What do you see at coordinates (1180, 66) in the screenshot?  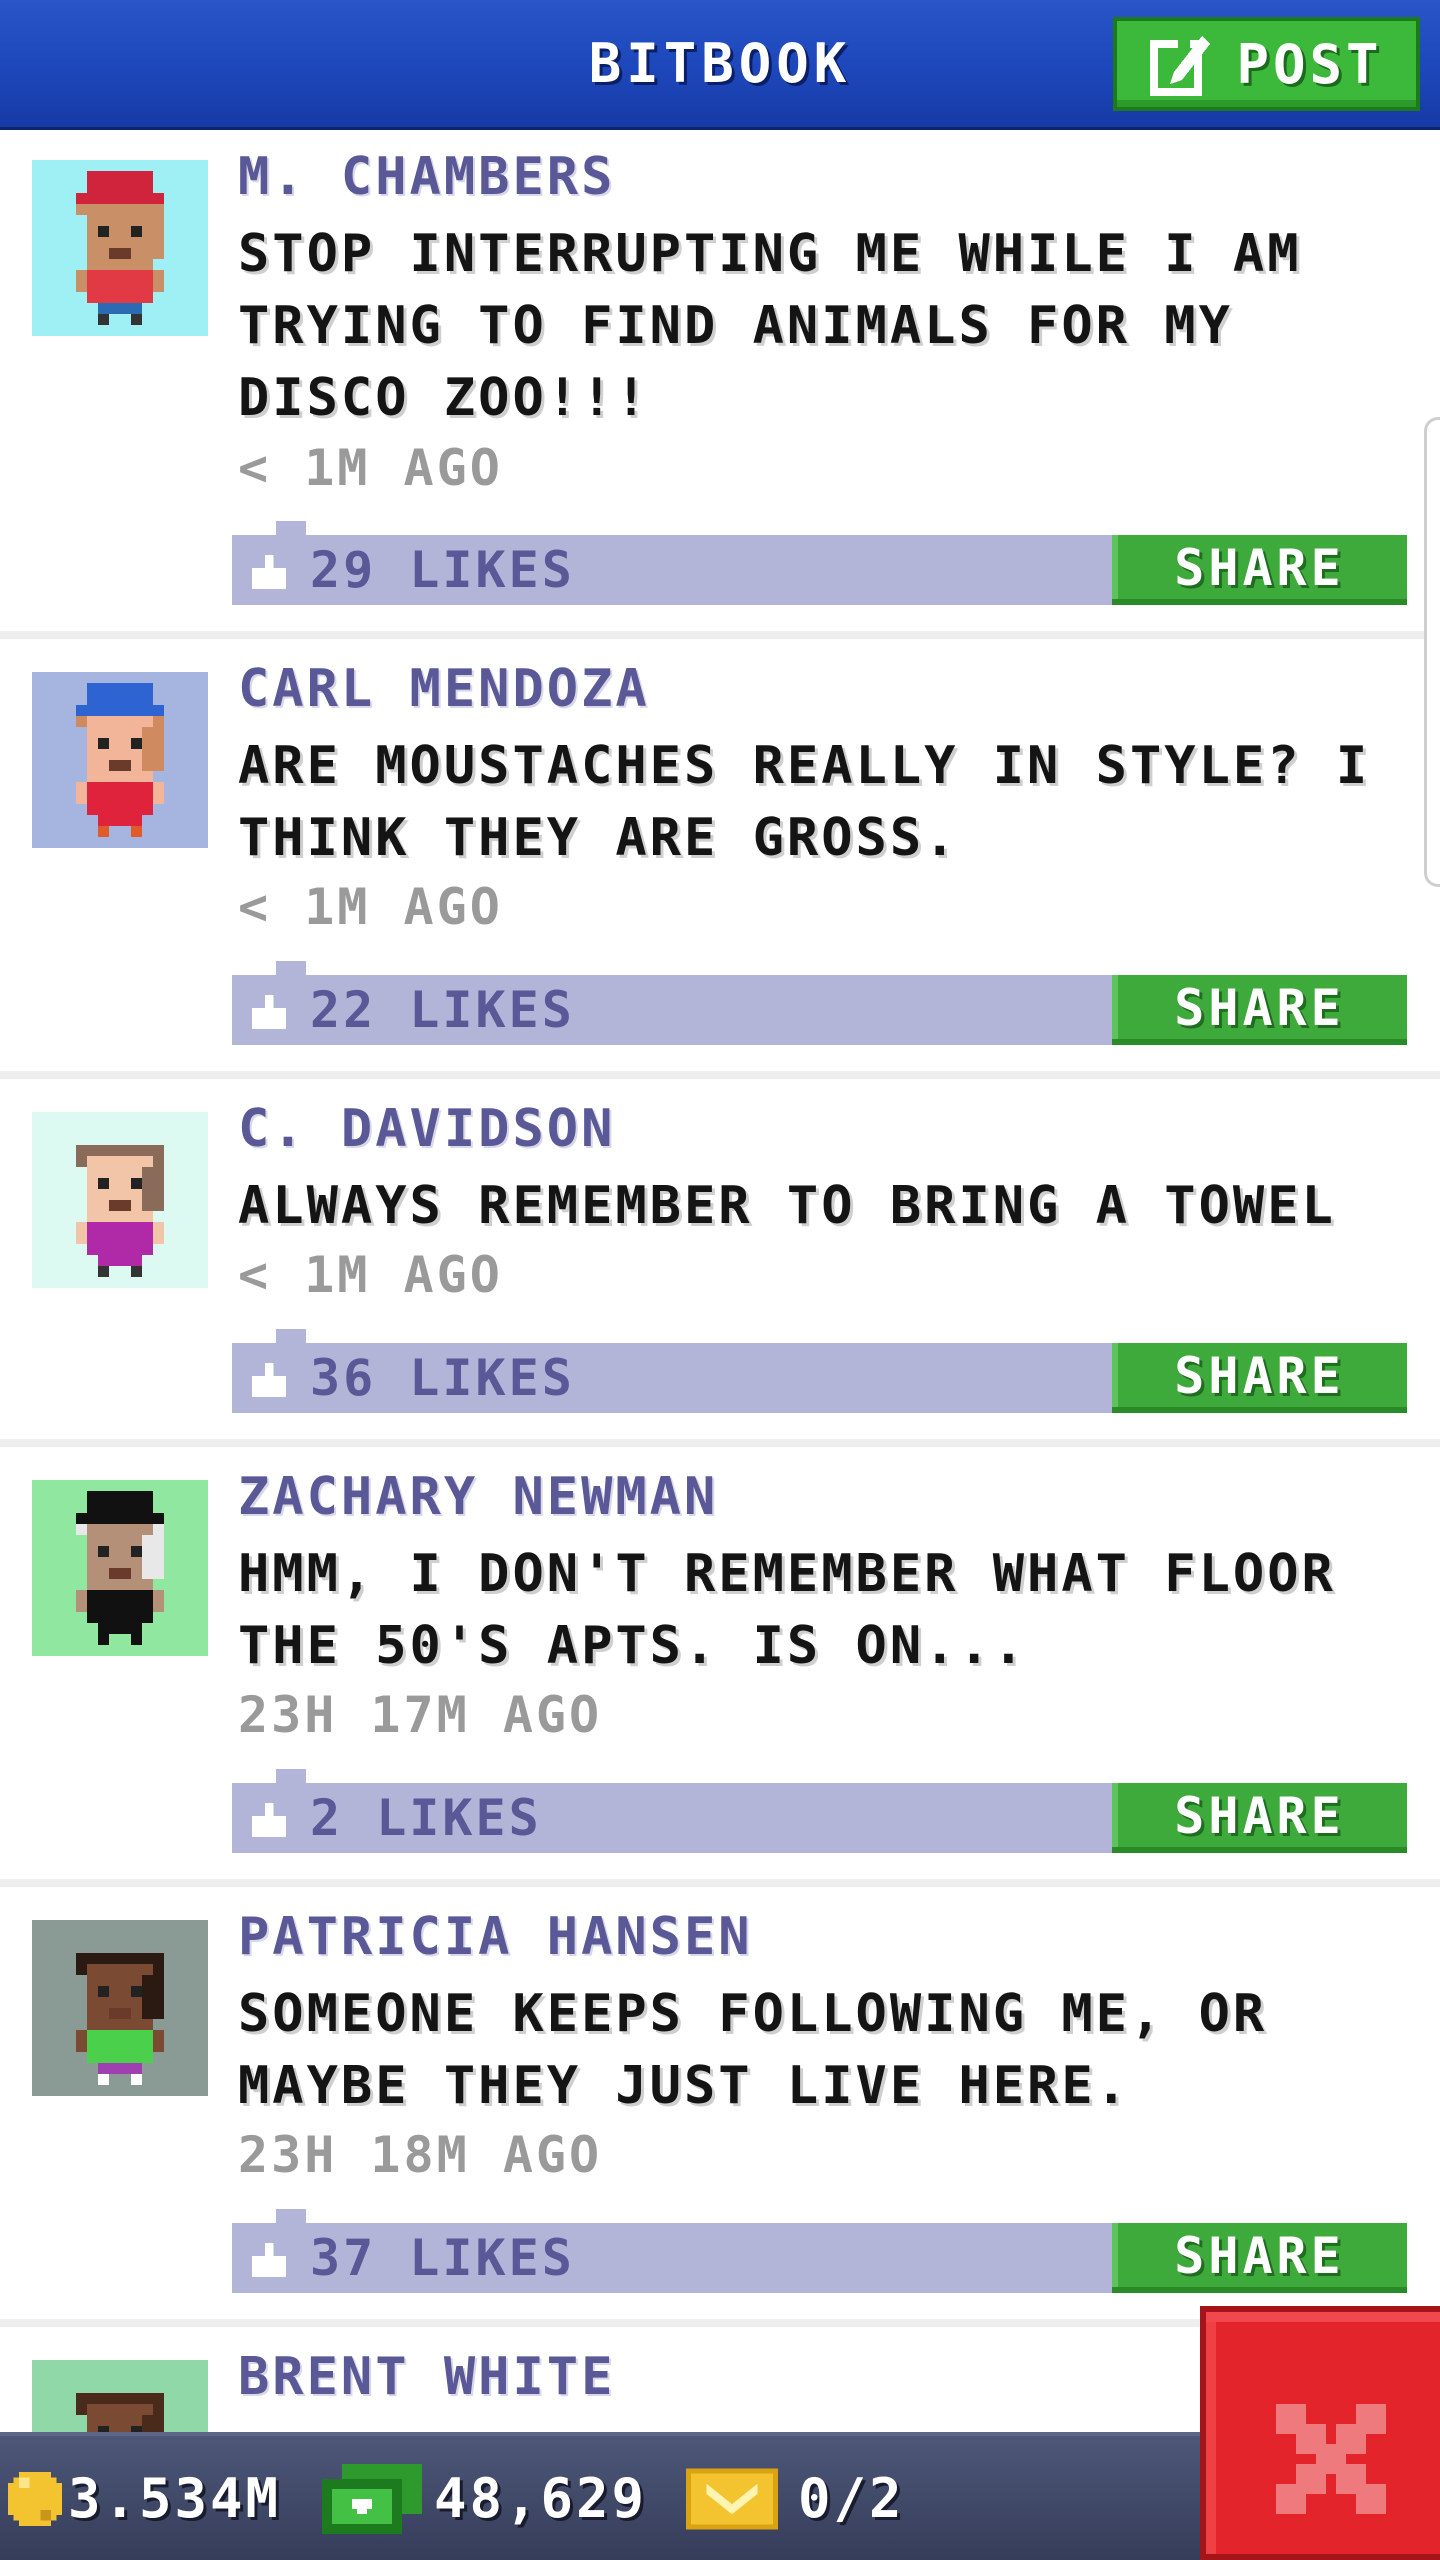 I see `edit-icon` at bounding box center [1180, 66].